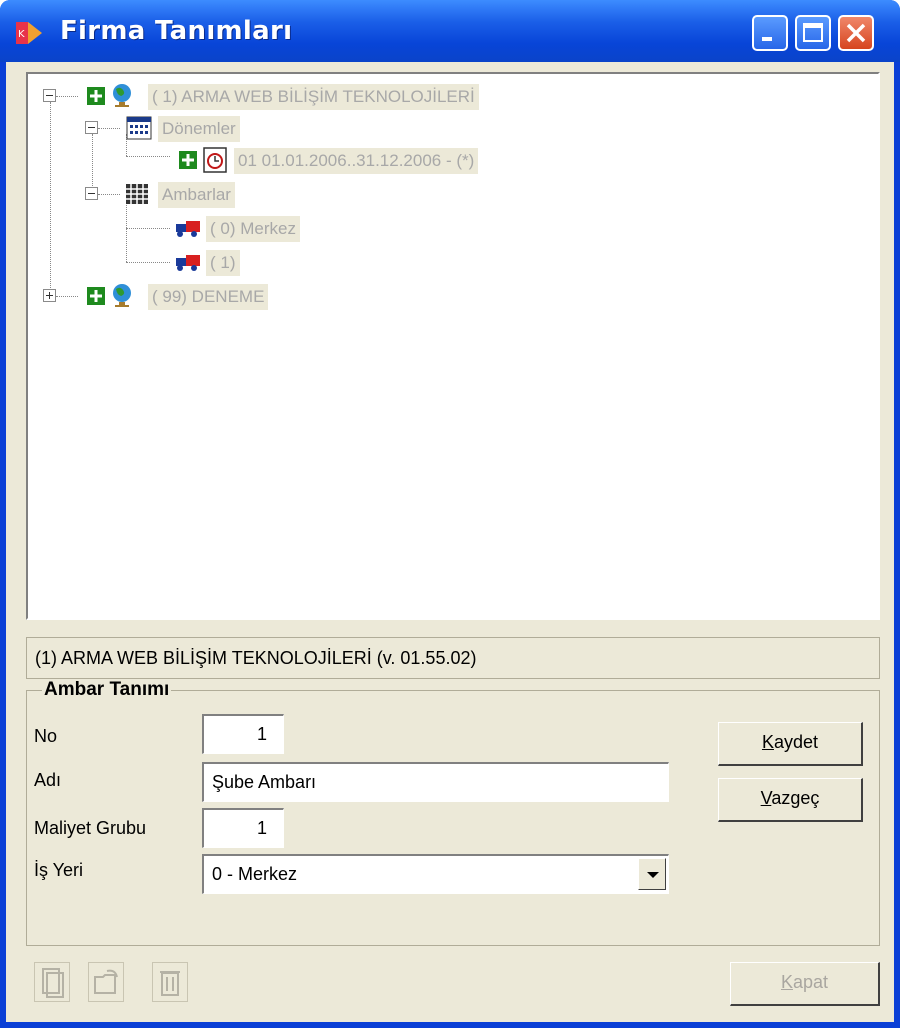  What do you see at coordinates (199, 129) in the screenshot?
I see `tree-node-donemler: Dönemler` at bounding box center [199, 129].